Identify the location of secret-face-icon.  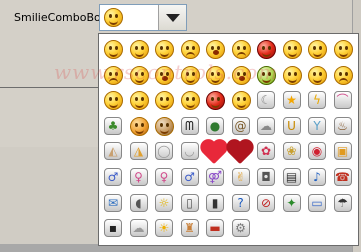
(190, 101).